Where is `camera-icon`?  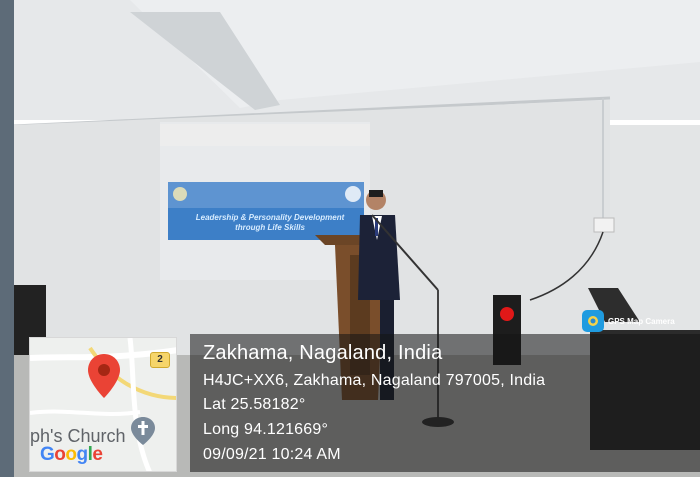
camera-icon is located at coordinates (593, 321).